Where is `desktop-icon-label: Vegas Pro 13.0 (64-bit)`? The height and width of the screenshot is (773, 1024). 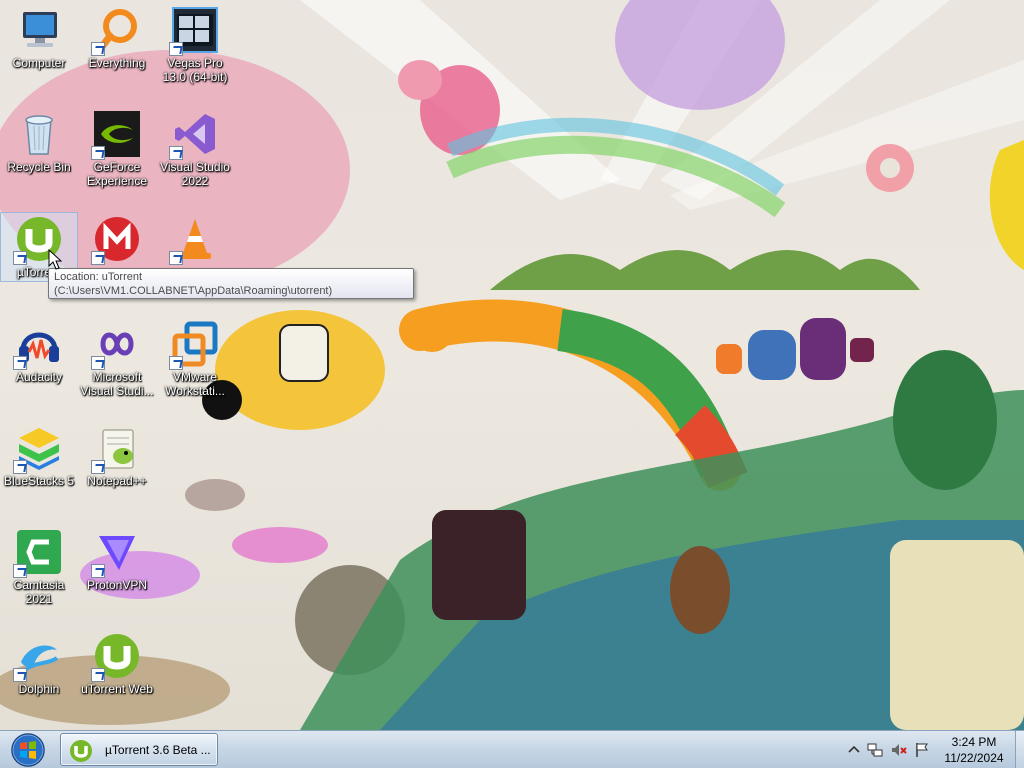
desktop-icon-label: Vegas Pro 13.0 (64-bit) is located at coordinates (195, 70).